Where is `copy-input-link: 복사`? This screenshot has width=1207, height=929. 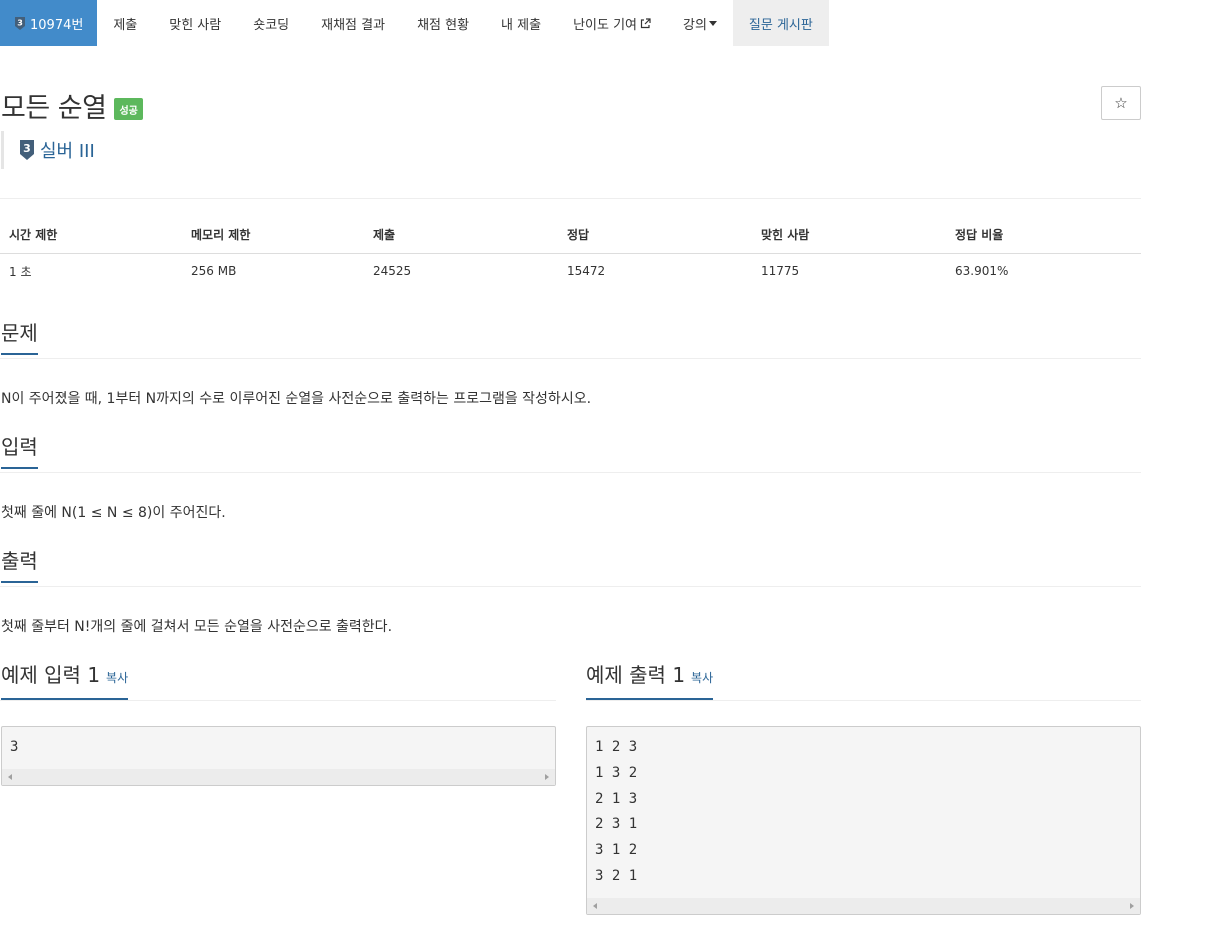
copy-input-link: 복사 is located at coordinates (117, 678).